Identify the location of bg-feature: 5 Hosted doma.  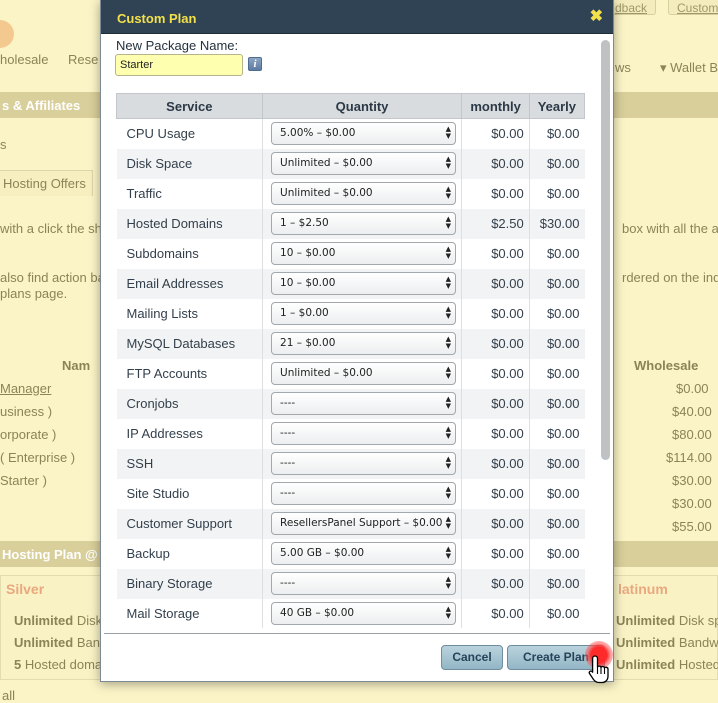
(58, 664).